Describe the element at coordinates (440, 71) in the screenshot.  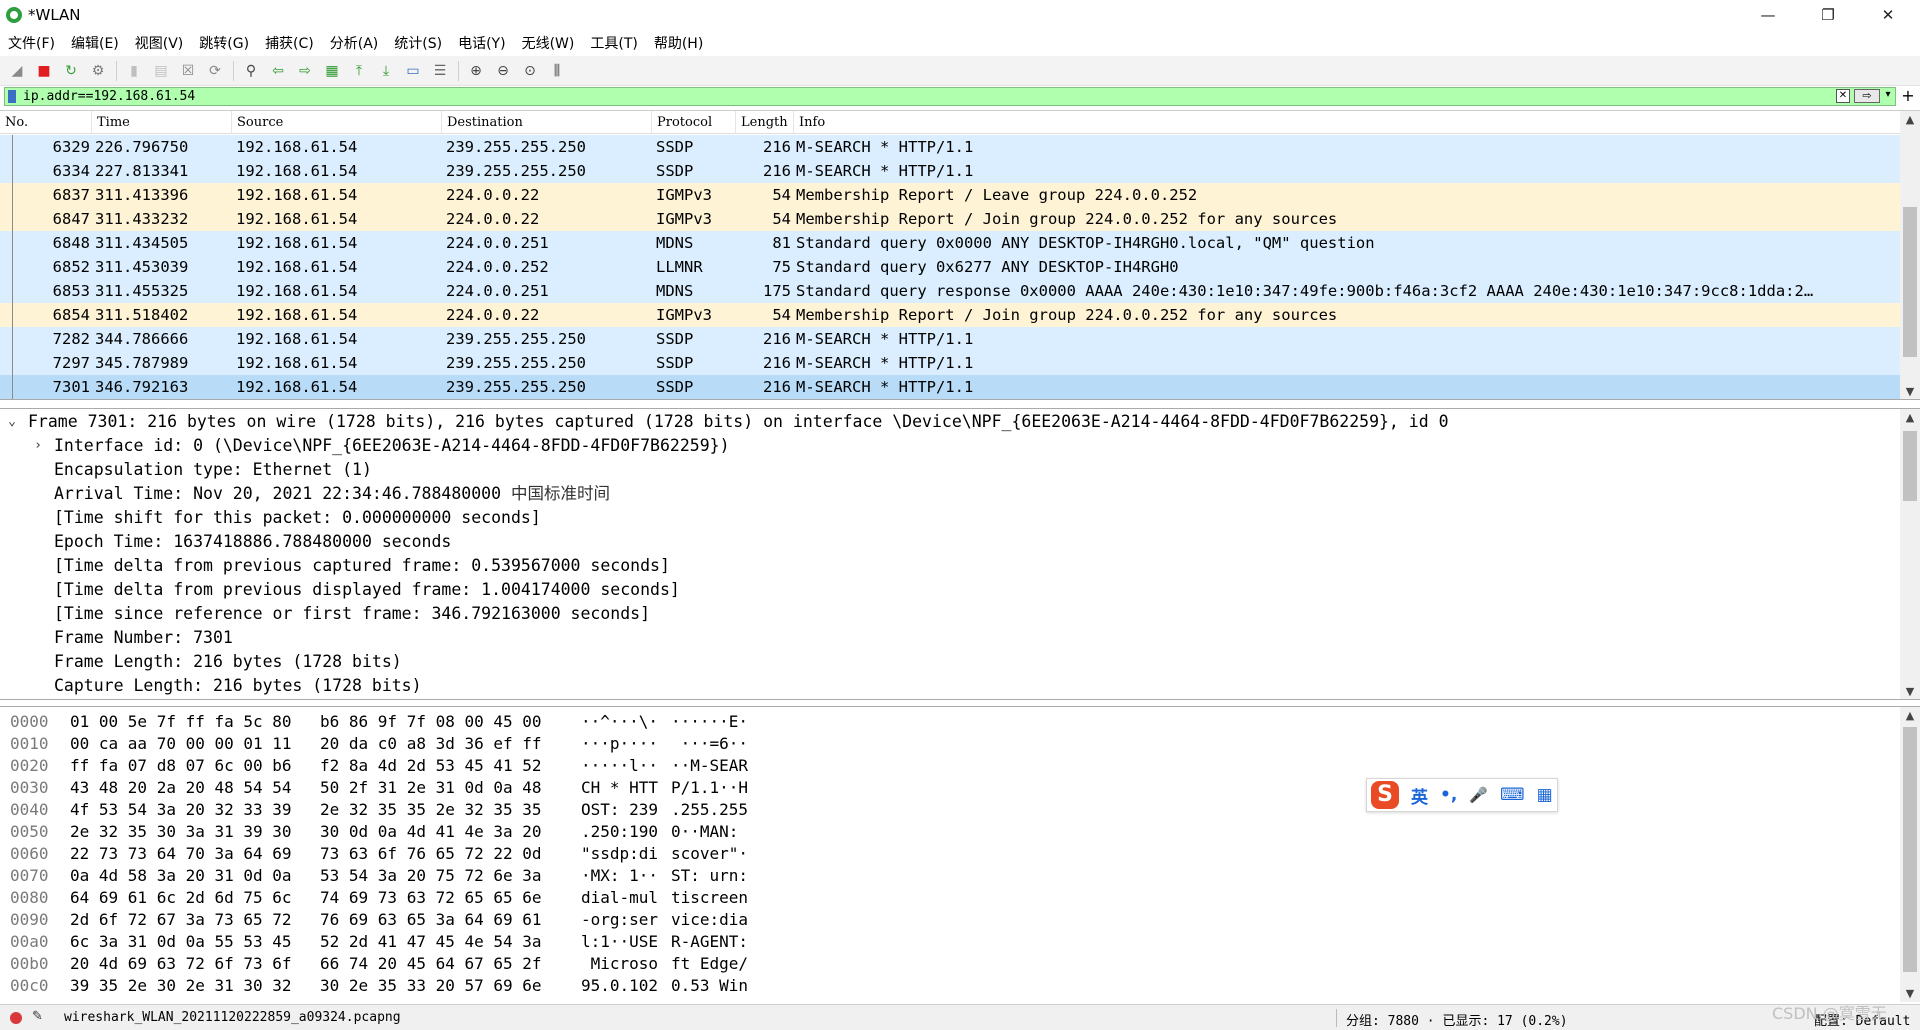
I see `colorize-icon: ☰` at that location.